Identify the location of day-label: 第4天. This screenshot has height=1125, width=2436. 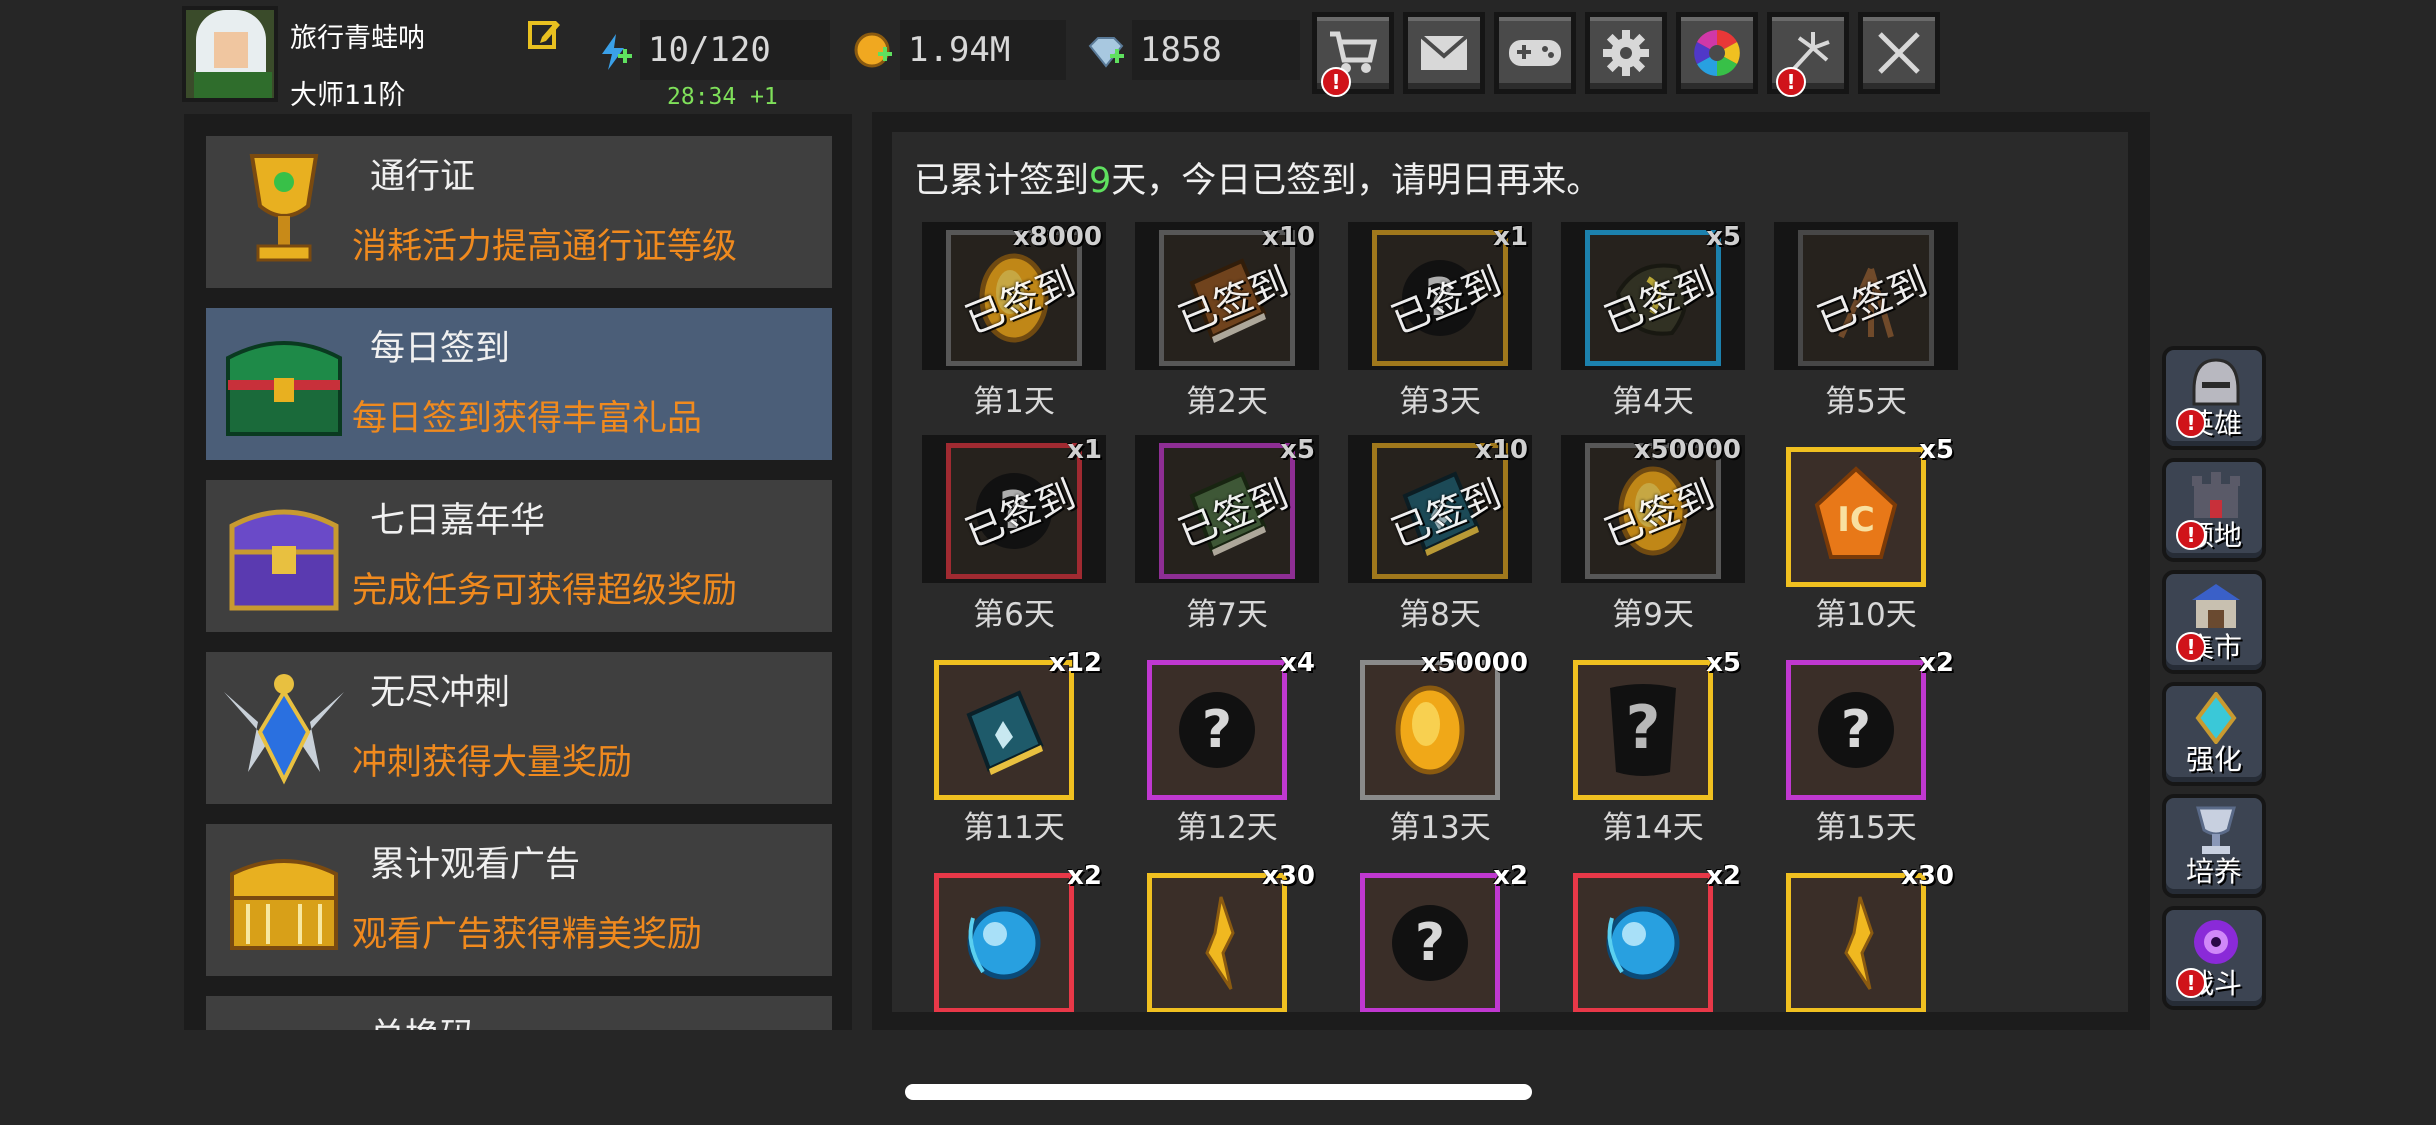
(1653, 402).